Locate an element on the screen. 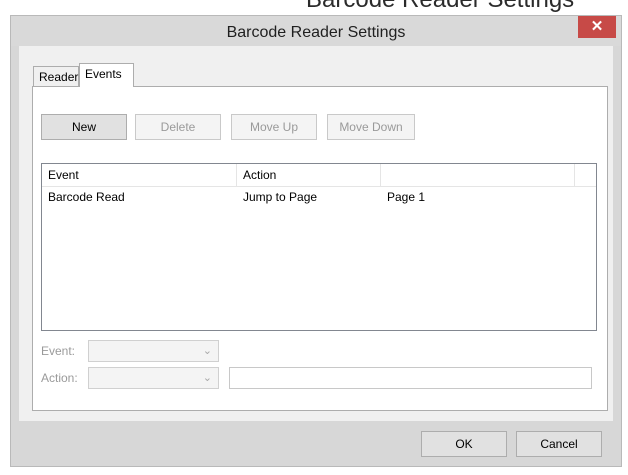 The width and height of the screenshot is (628, 475). close-icon: ✕ is located at coordinates (597, 26).